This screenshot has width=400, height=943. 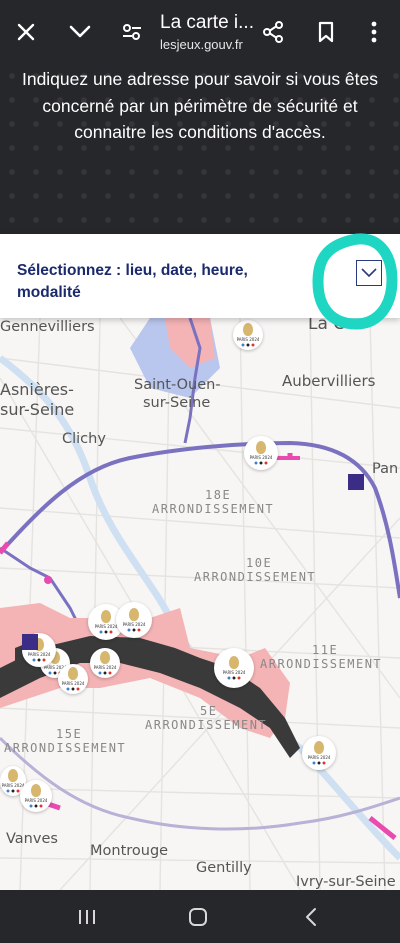 I want to click on back-icon, so click(x=311, y=917).